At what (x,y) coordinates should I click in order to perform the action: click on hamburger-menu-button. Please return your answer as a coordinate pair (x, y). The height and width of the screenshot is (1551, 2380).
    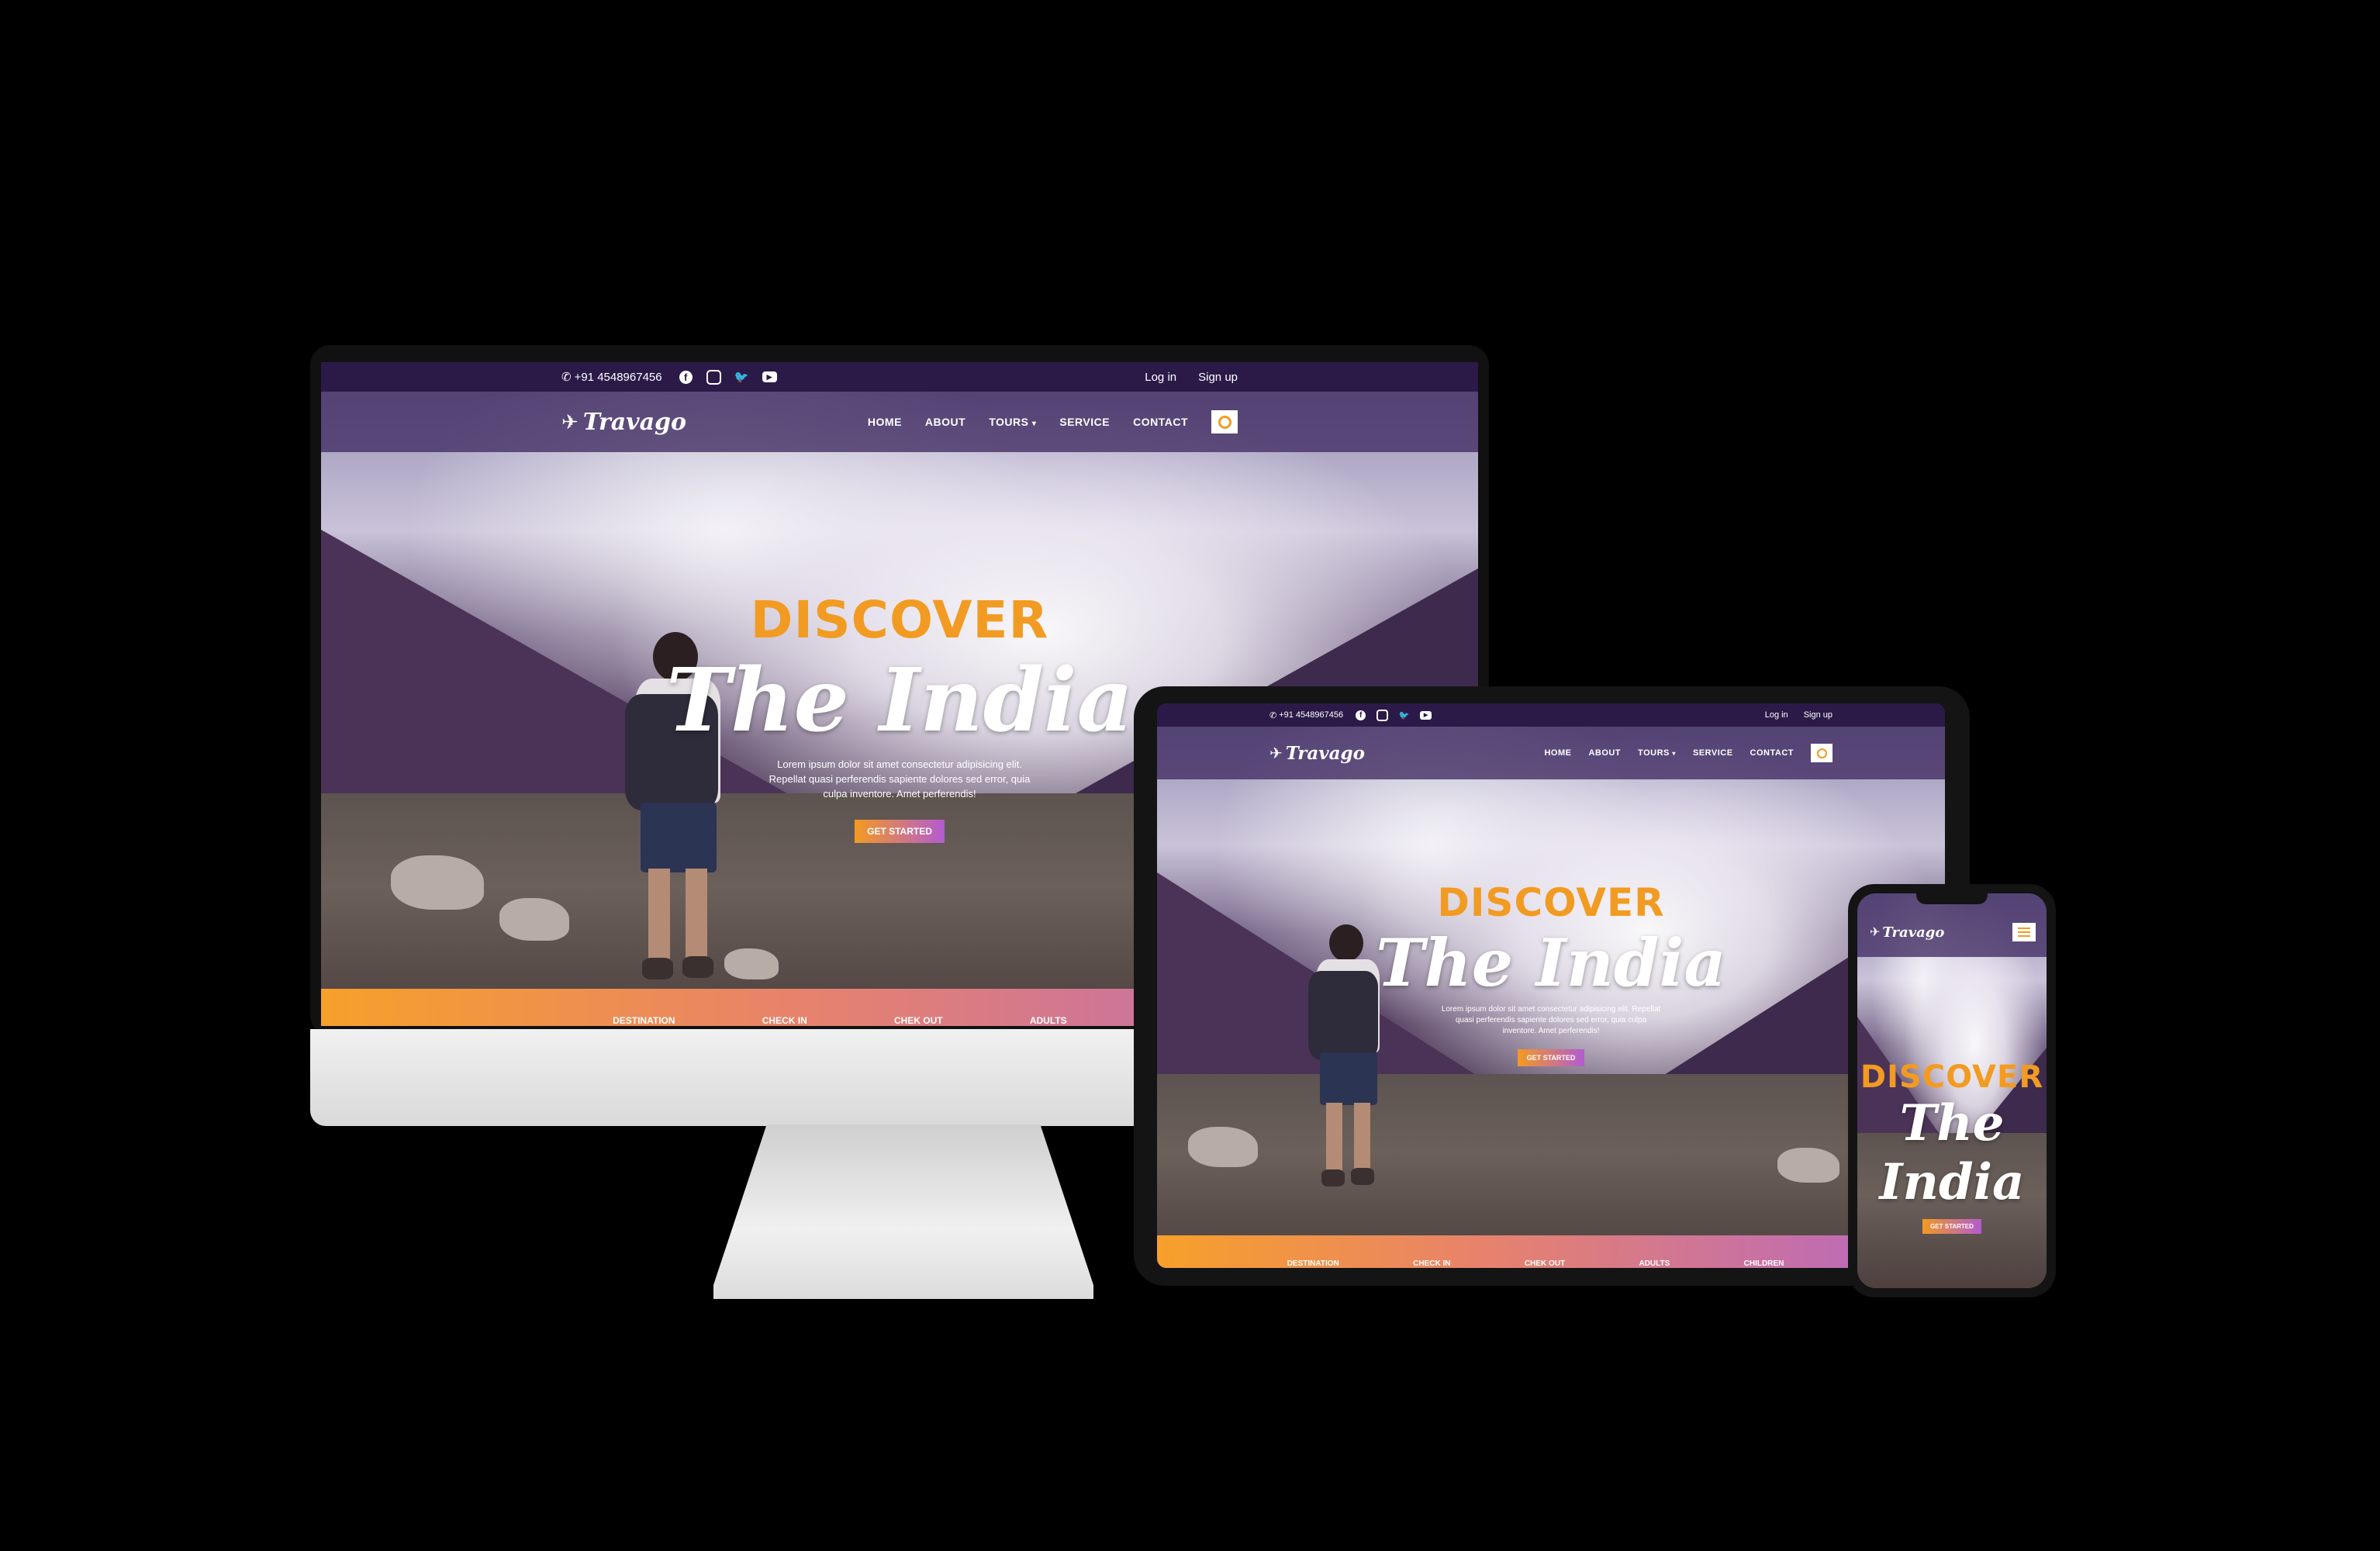
    Looking at the image, I should click on (2024, 932).